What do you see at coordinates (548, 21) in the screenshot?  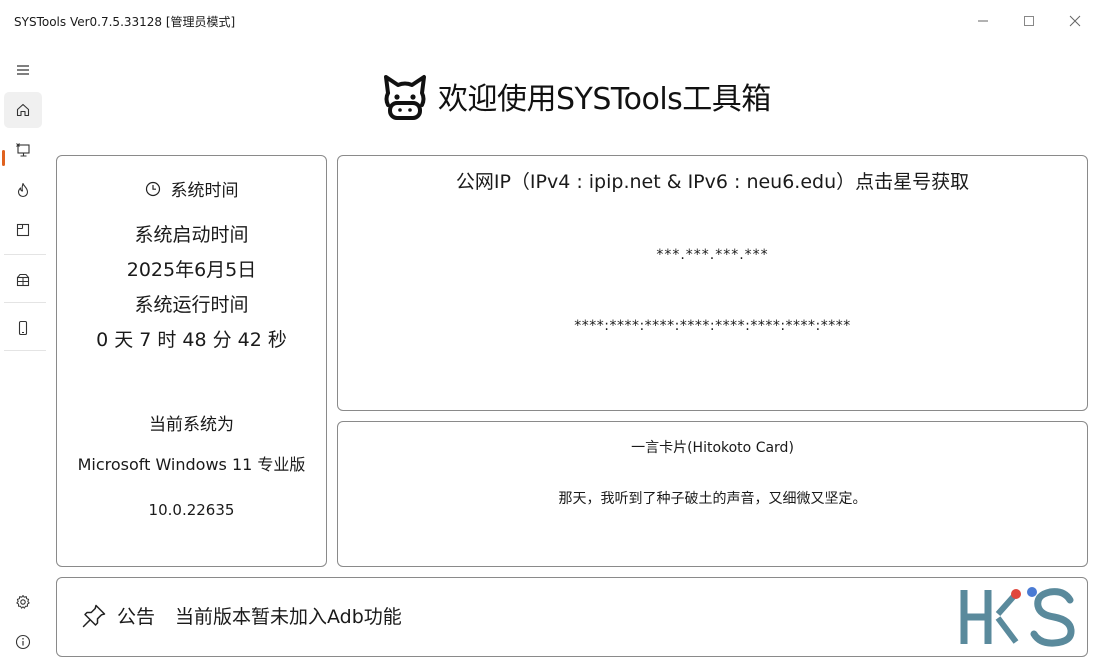 I see `title-bar: SYSTools Ver0.7.5.33128 [管理员模式]` at bounding box center [548, 21].